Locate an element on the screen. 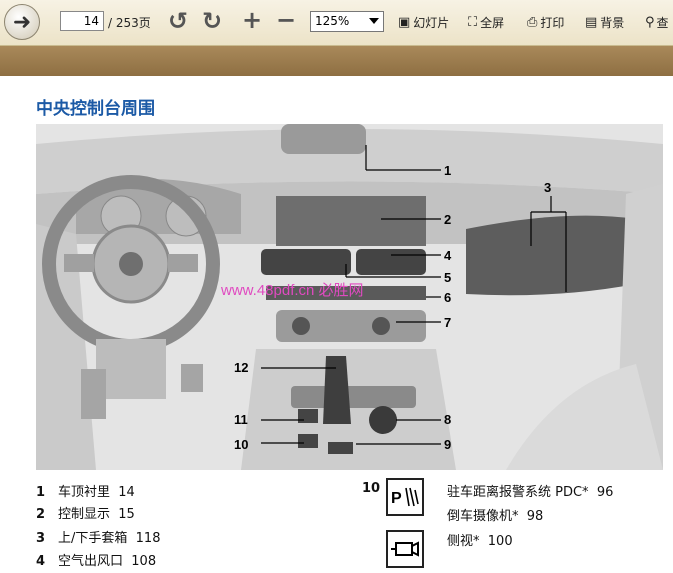  legend-page: 14 is located at coordinates (126, 492).